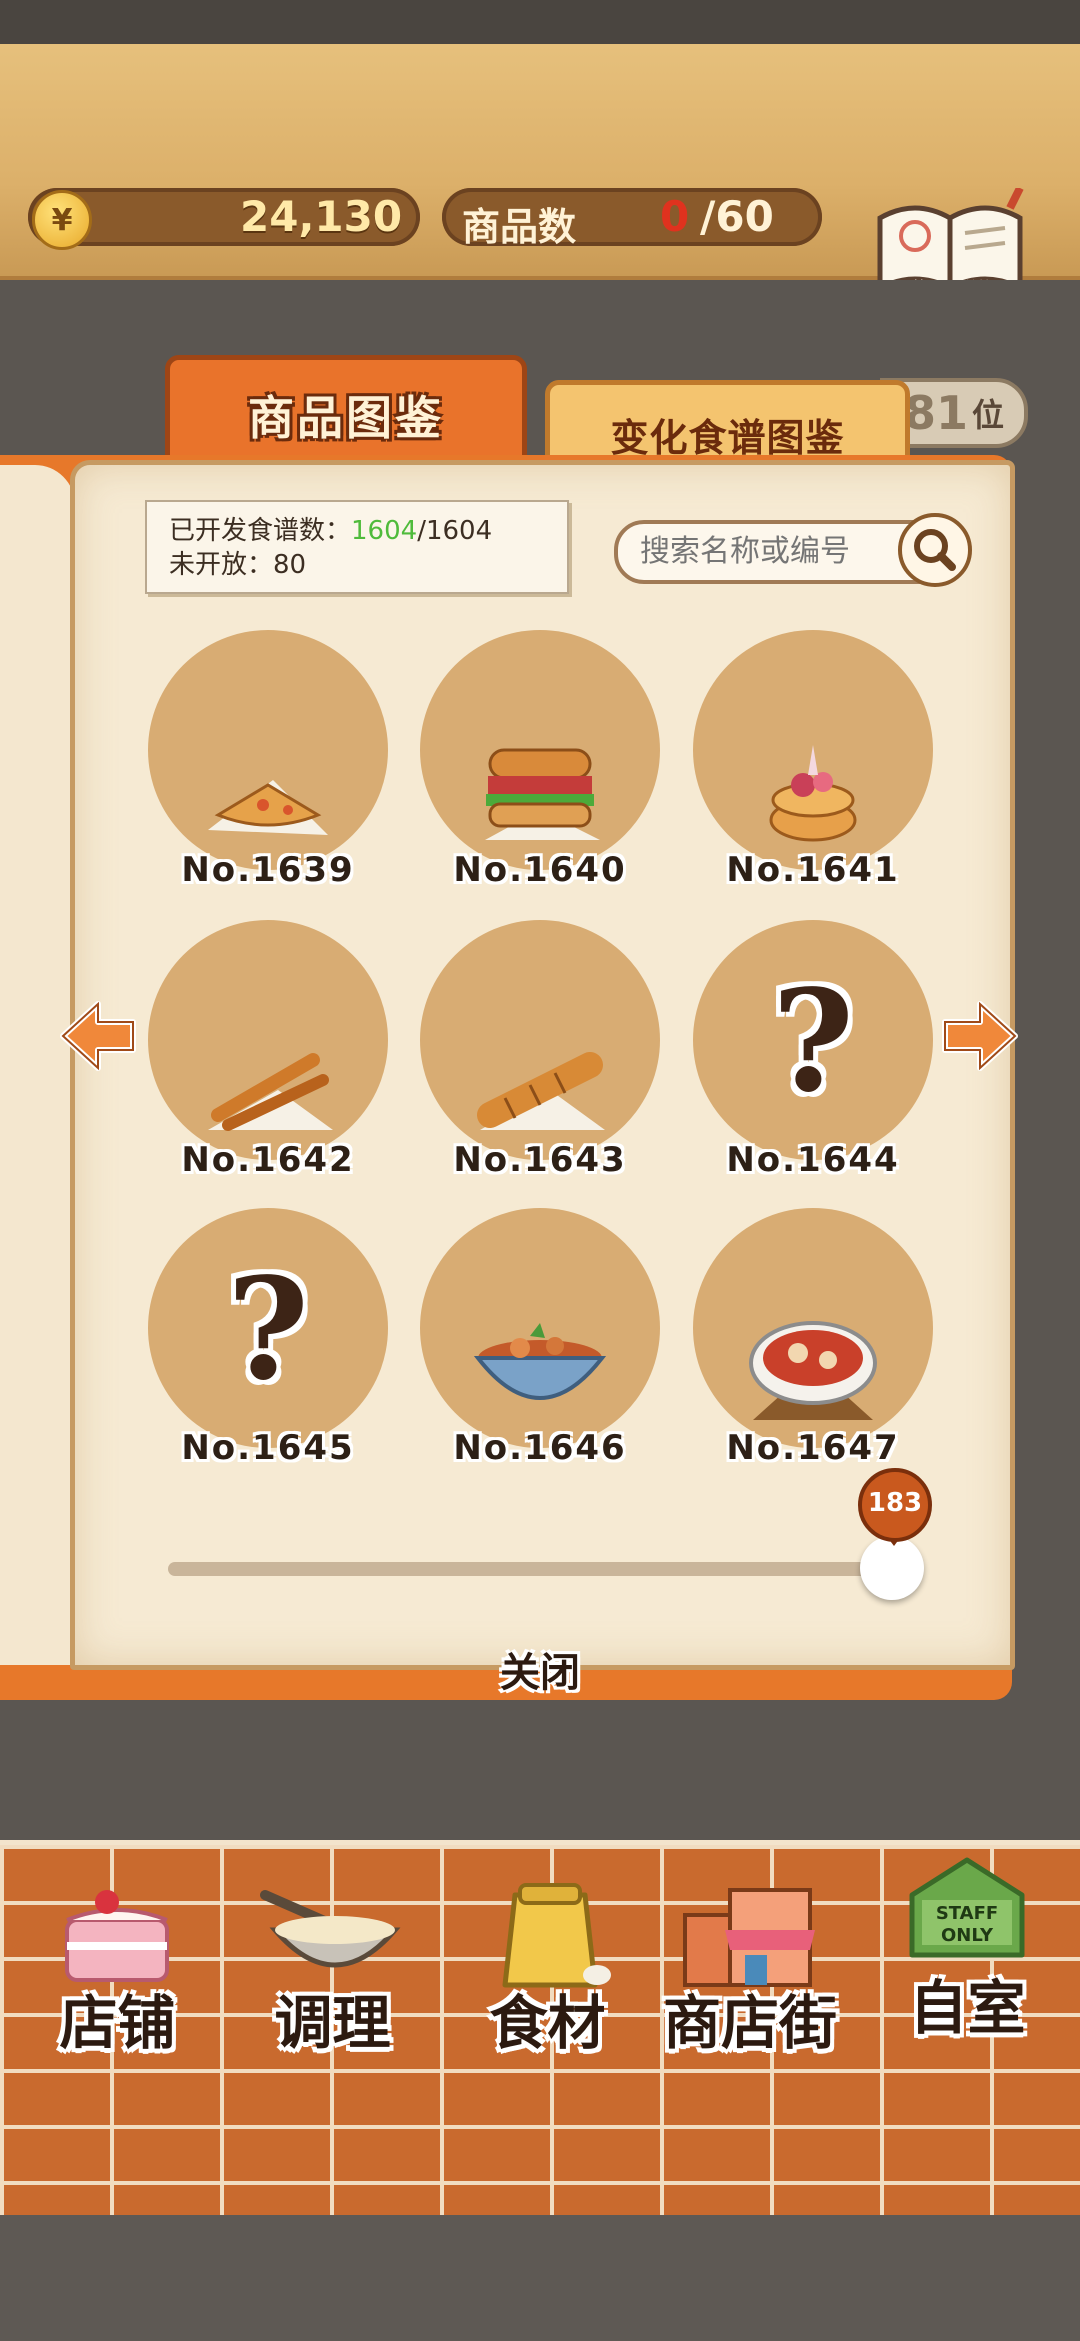  I want to click on item-number: No.1639, so click(268, 870).